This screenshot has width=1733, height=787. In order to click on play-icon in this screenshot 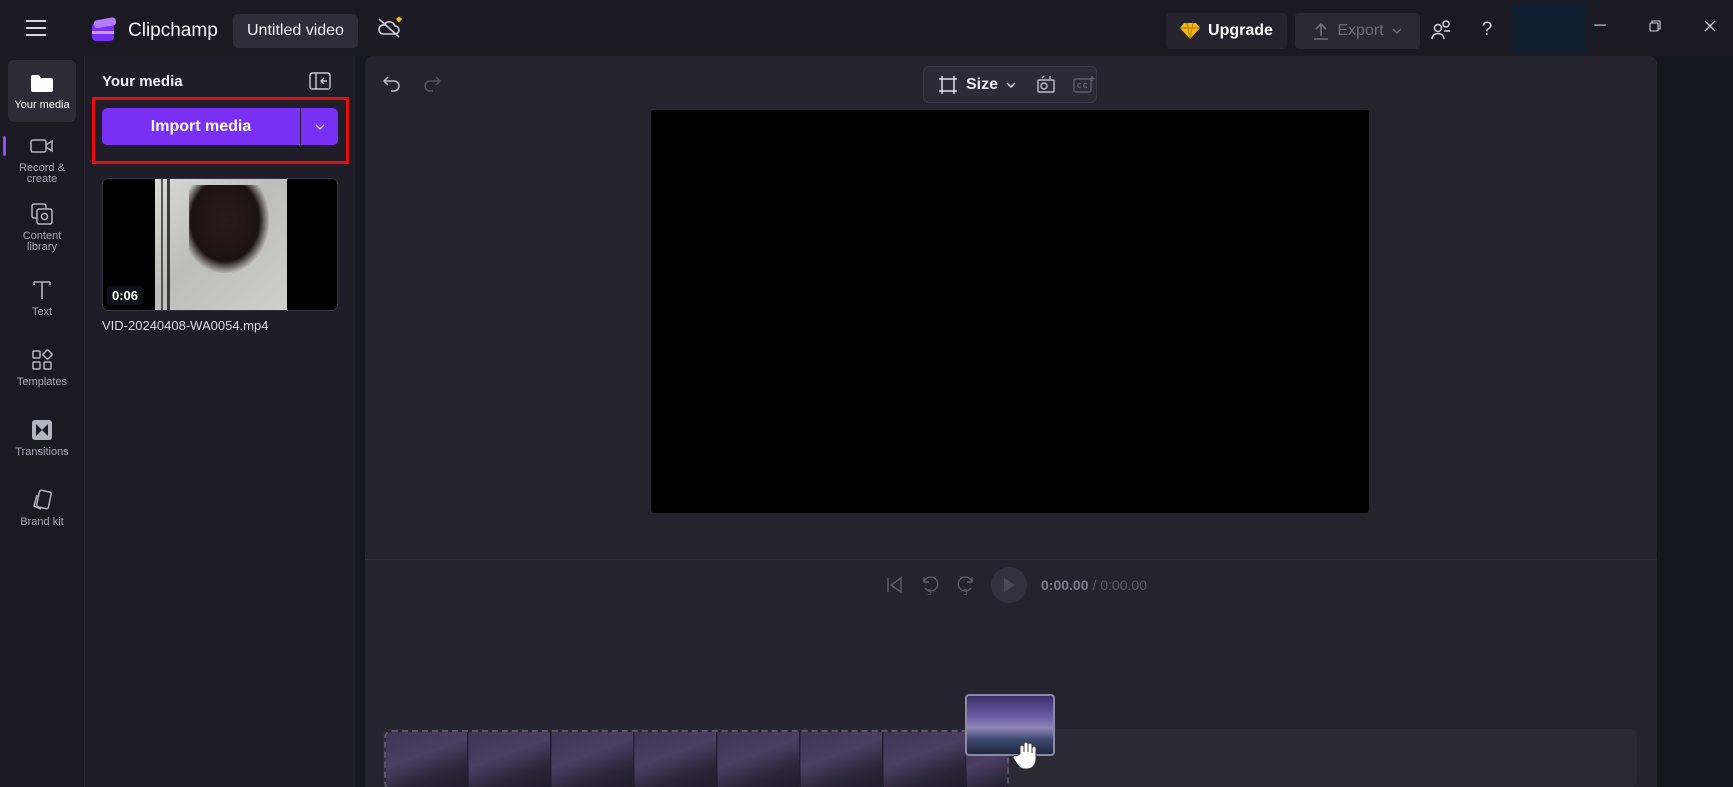, I will do `click(1009, 585)`.